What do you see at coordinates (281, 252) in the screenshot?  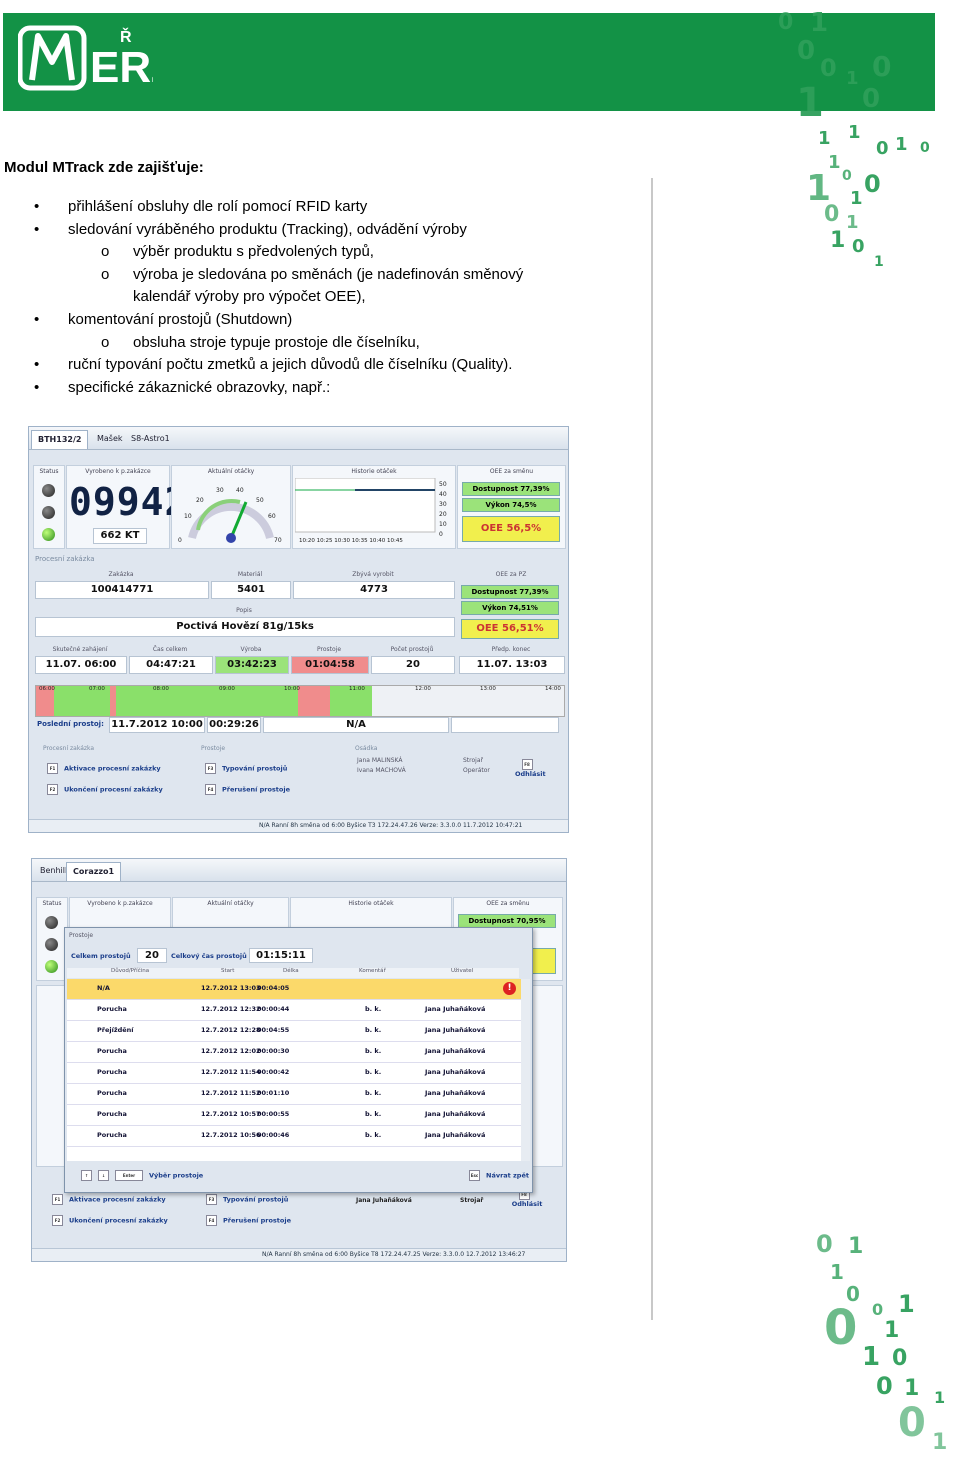 I see `list-subitem: výběr produktu s předvolených typů,` at bounding box center [281, 252].